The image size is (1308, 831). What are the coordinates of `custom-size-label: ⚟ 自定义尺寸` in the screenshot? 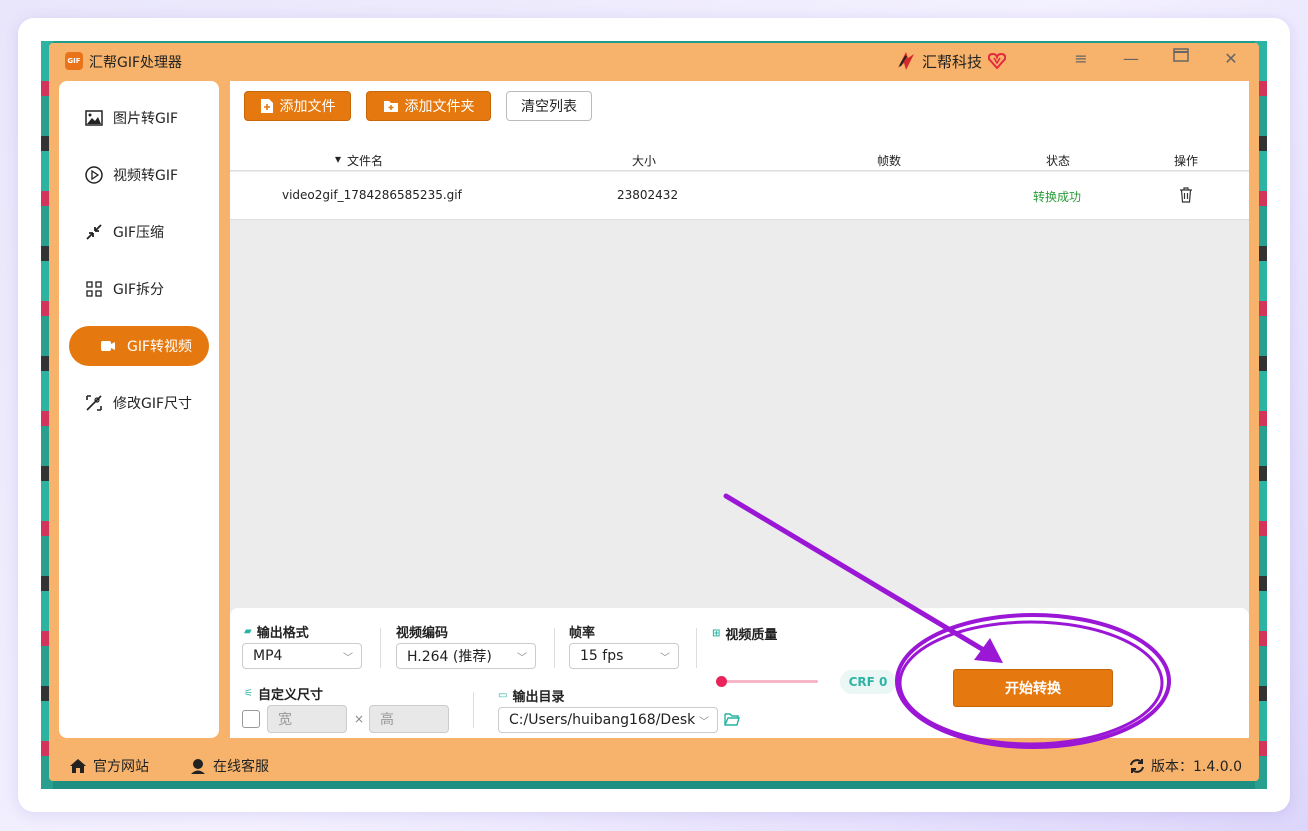 It's located at (283, 693).